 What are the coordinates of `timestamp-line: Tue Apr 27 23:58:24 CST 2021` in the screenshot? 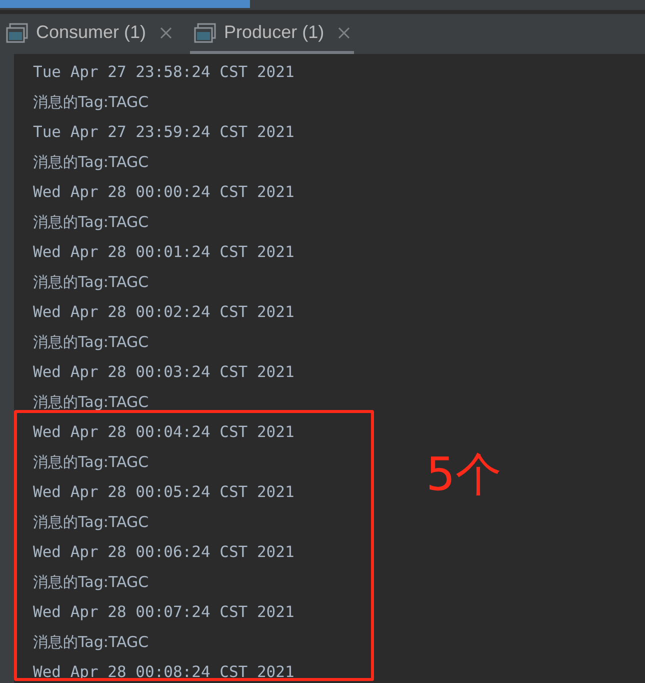 It's located at (163, 72).